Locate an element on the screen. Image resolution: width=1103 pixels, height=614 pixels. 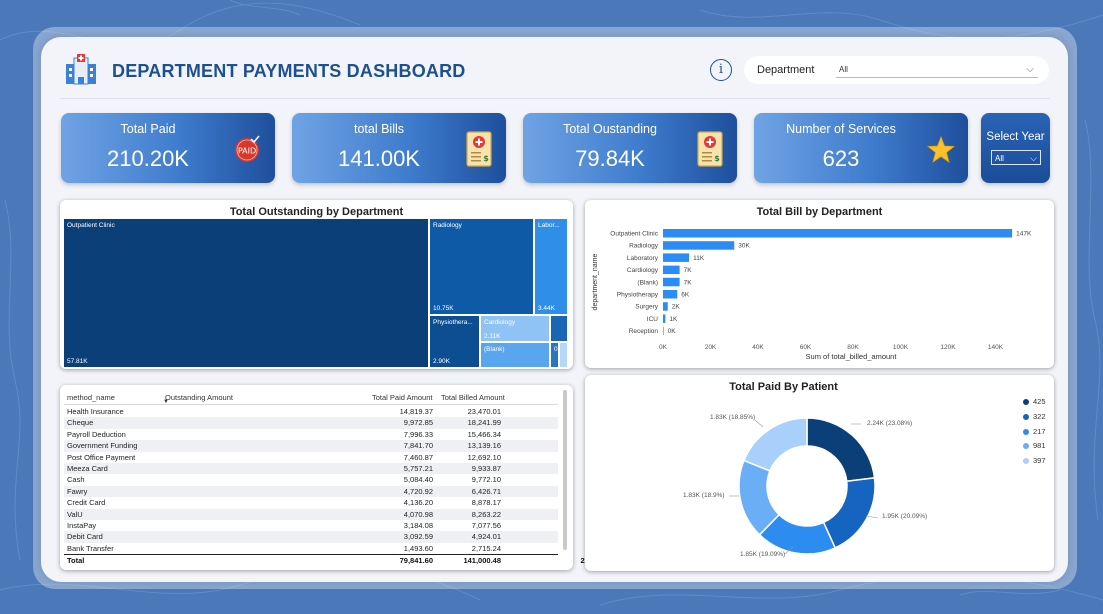
slice-label: 2.24K (23.08%) is located at coordinates (889, 423).